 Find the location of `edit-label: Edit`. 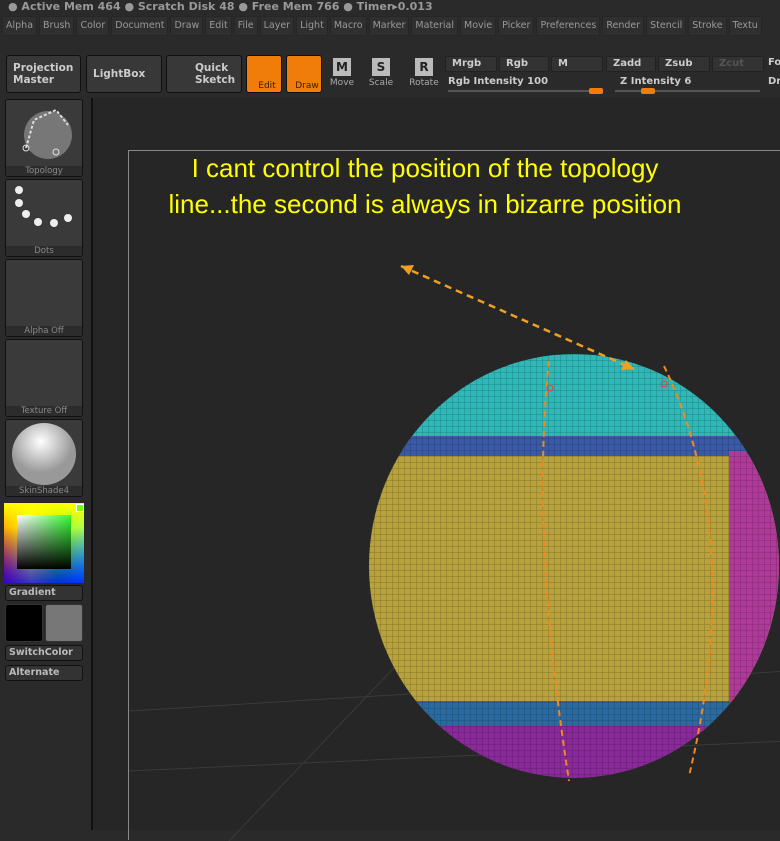

edit-label: Edit is located at coordinates (267, 86).